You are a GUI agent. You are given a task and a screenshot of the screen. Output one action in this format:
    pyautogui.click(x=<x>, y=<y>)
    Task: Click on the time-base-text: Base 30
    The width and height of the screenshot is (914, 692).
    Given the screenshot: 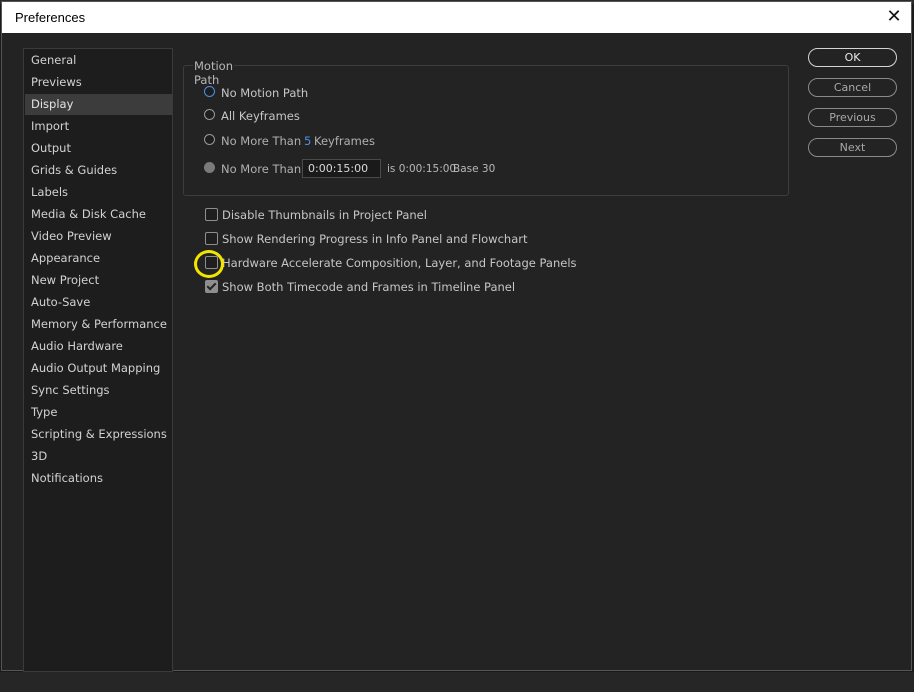 What is the action you would take?
    pyautogui.click(x=474, y=169)
    